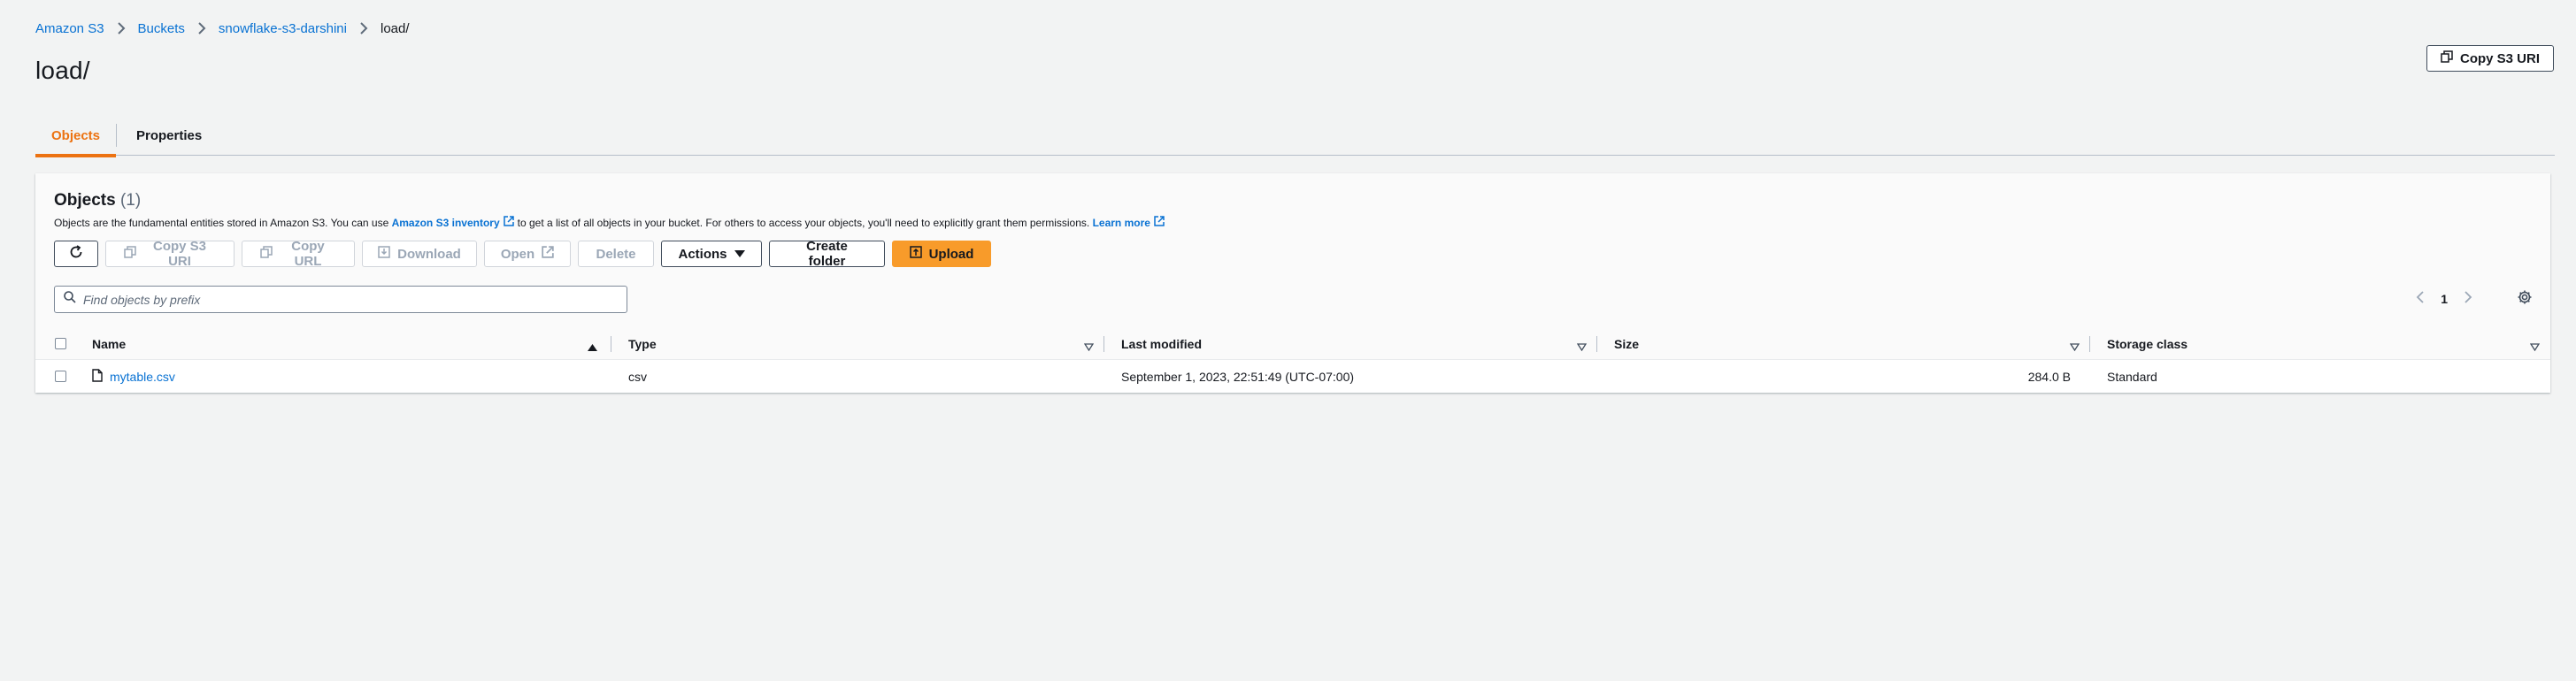 The height and width of the screenshot is (681, 2576). I want to click on sort-ascending-icon, so click(592, 347).